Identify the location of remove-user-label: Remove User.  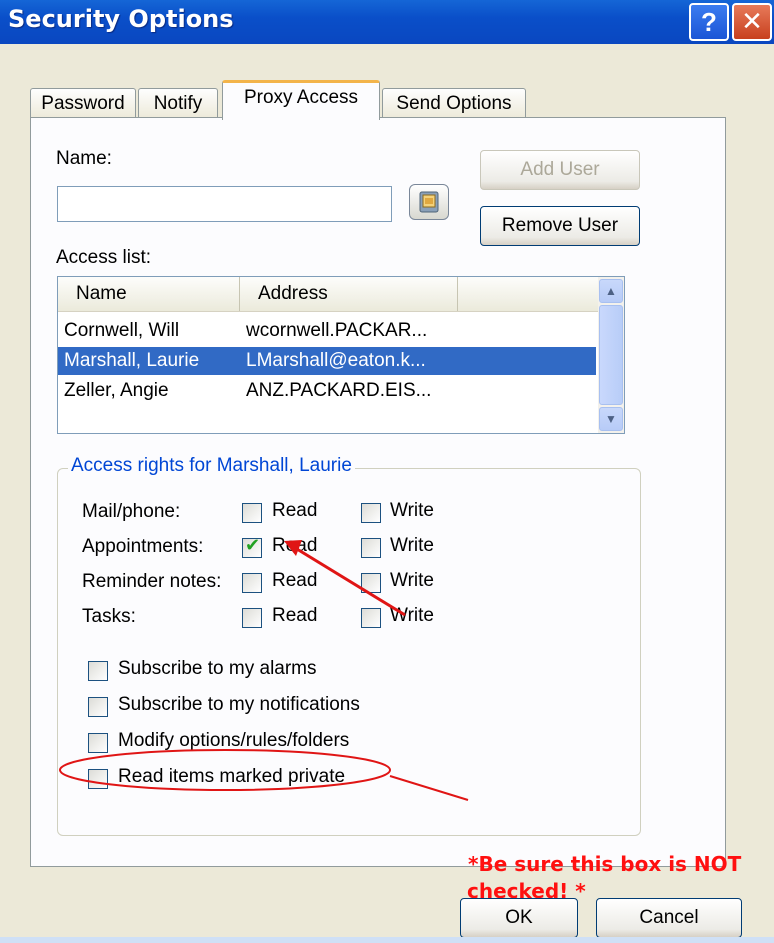
(560, 225).